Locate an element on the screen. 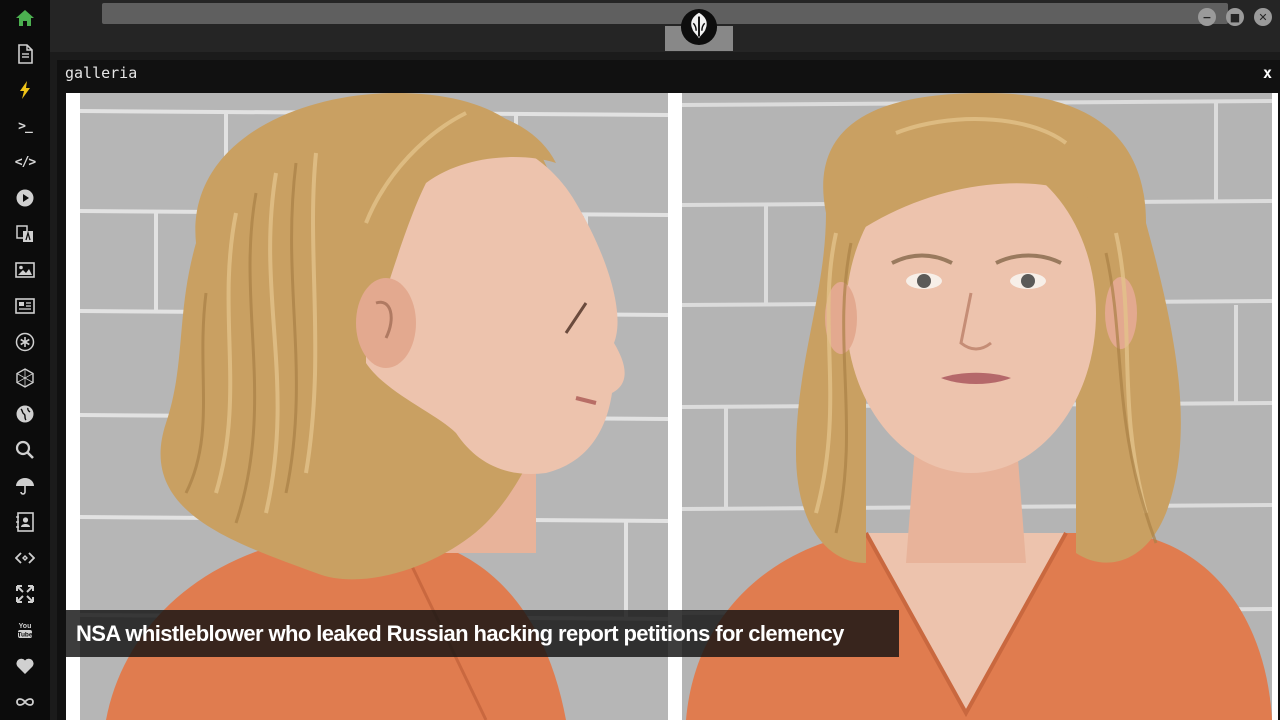  expand-icon is located at coordinates (25, 594).